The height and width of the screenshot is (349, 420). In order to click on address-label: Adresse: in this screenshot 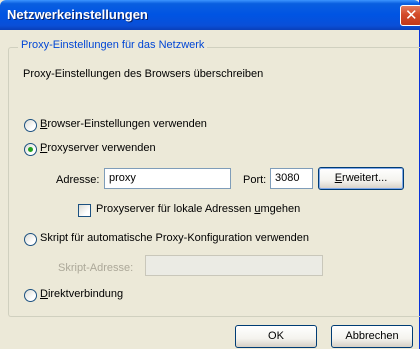, I will do `click(78, 180)`.